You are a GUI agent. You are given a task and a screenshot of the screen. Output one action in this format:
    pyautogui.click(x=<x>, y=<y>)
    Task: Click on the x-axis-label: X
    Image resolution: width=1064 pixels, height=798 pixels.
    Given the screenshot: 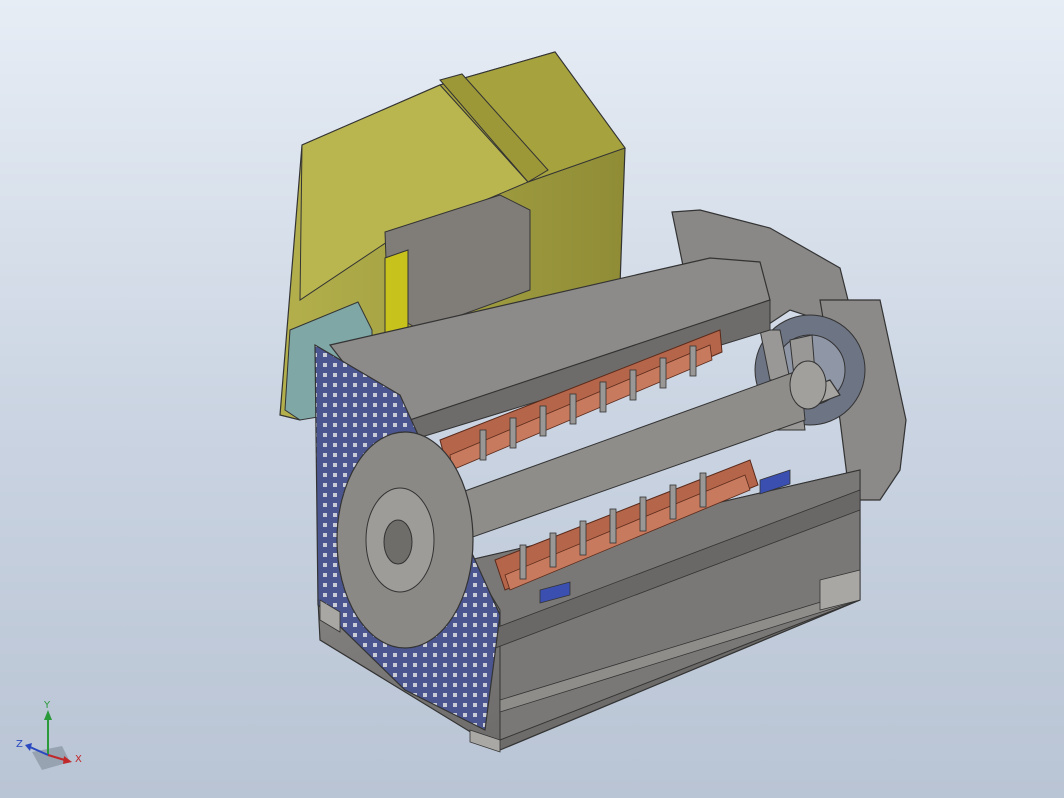 What is the action you would take?
    pyautogui.click(x=78, y=759)
    